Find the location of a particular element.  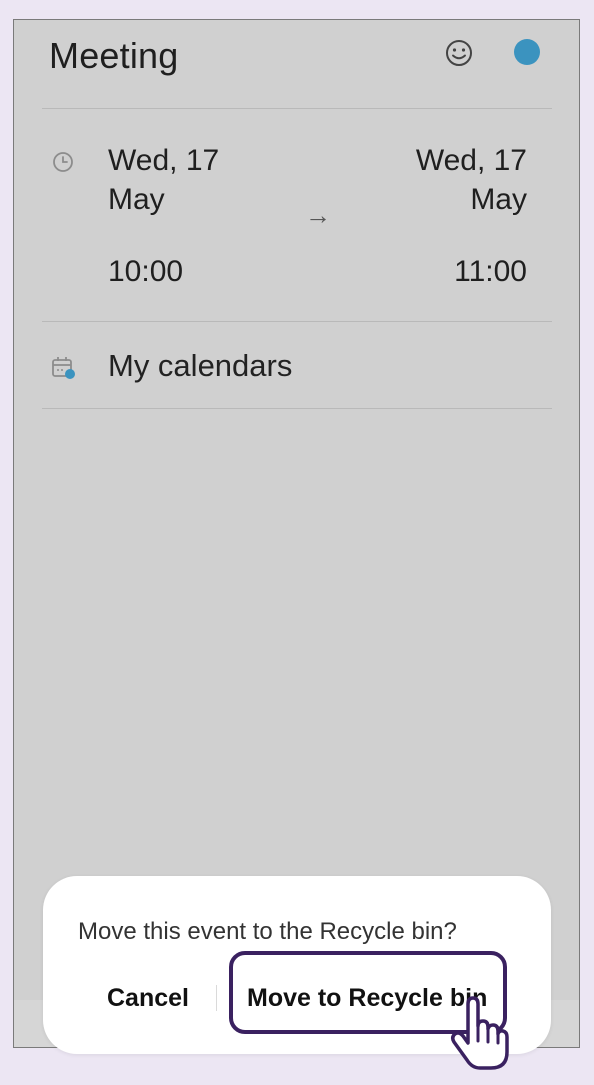

start-time: 10:00 is located at coordinates (145, 272).